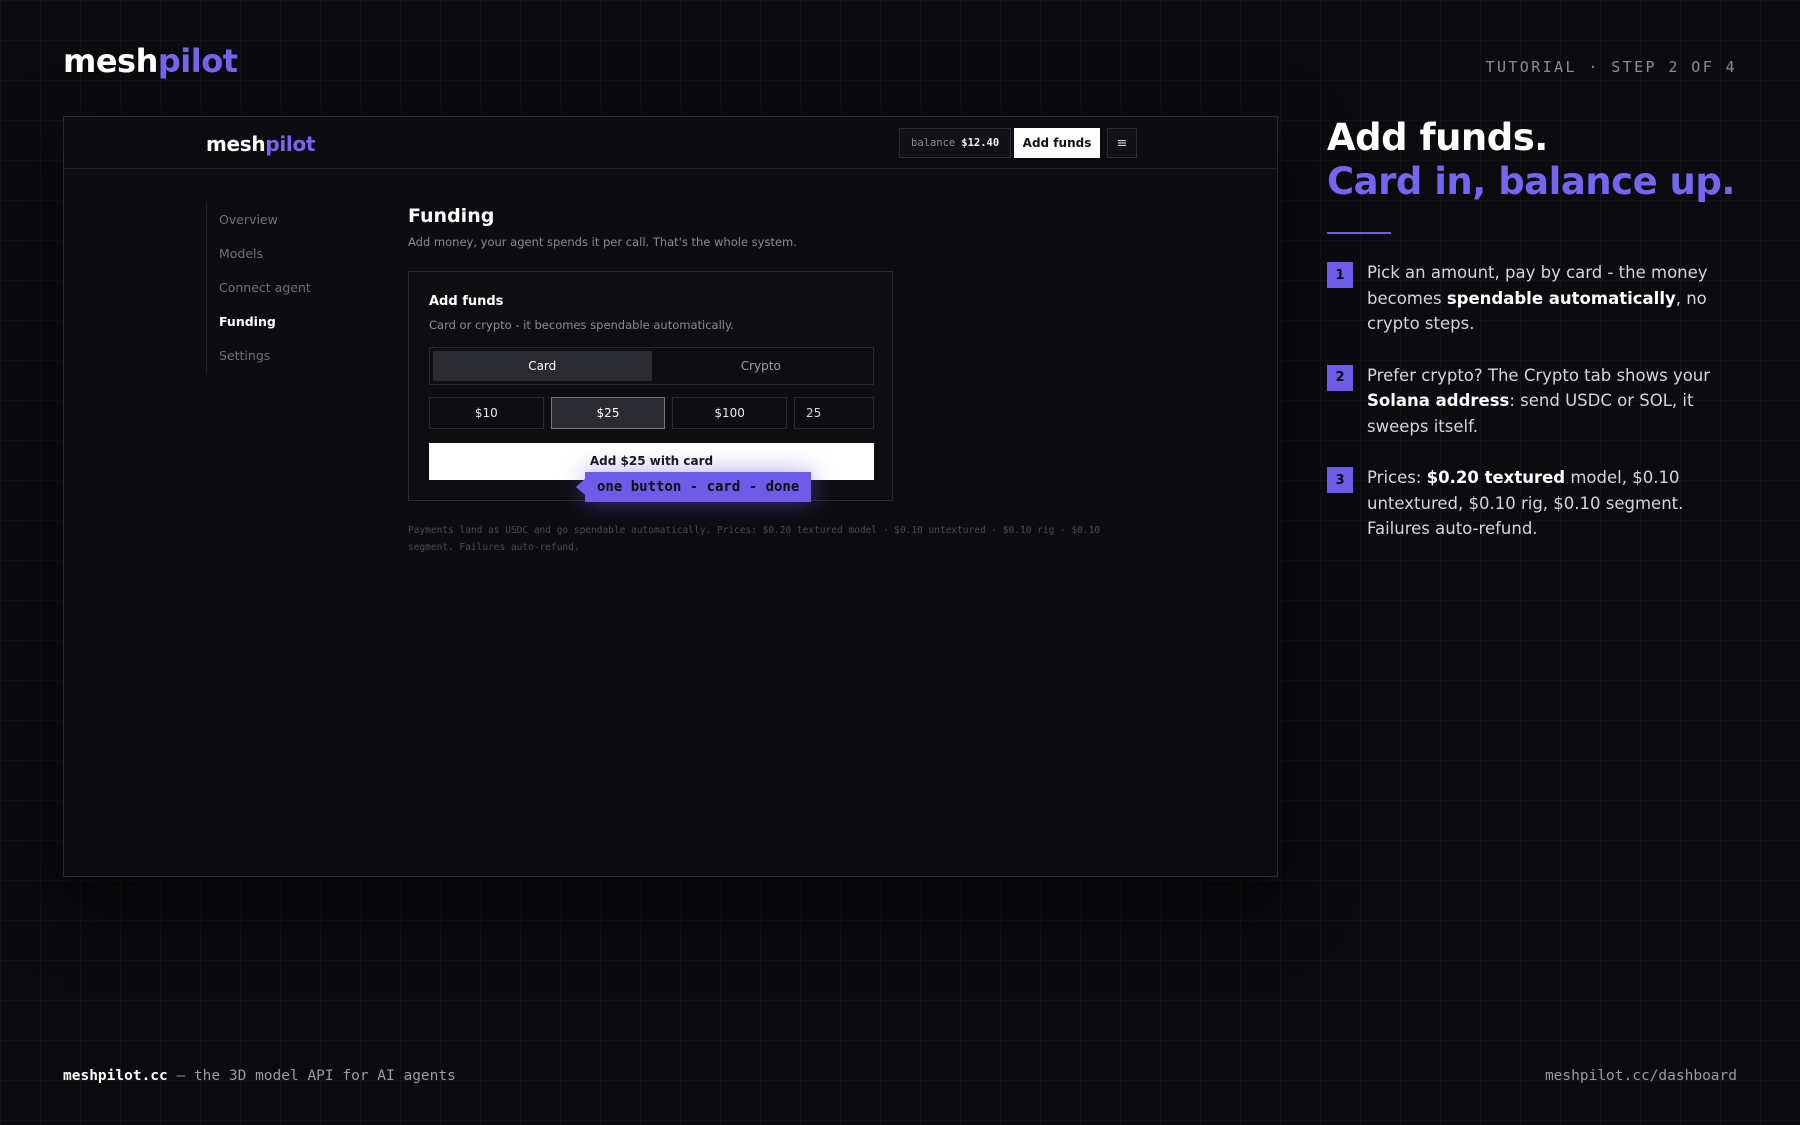 The height and width of the screenshot is (1125, 1800). What do you see at coordinates (1437, 137) in the screenshot?
I see `panel-heading-line1: Add funds.` at bounding box center [1437, 137].